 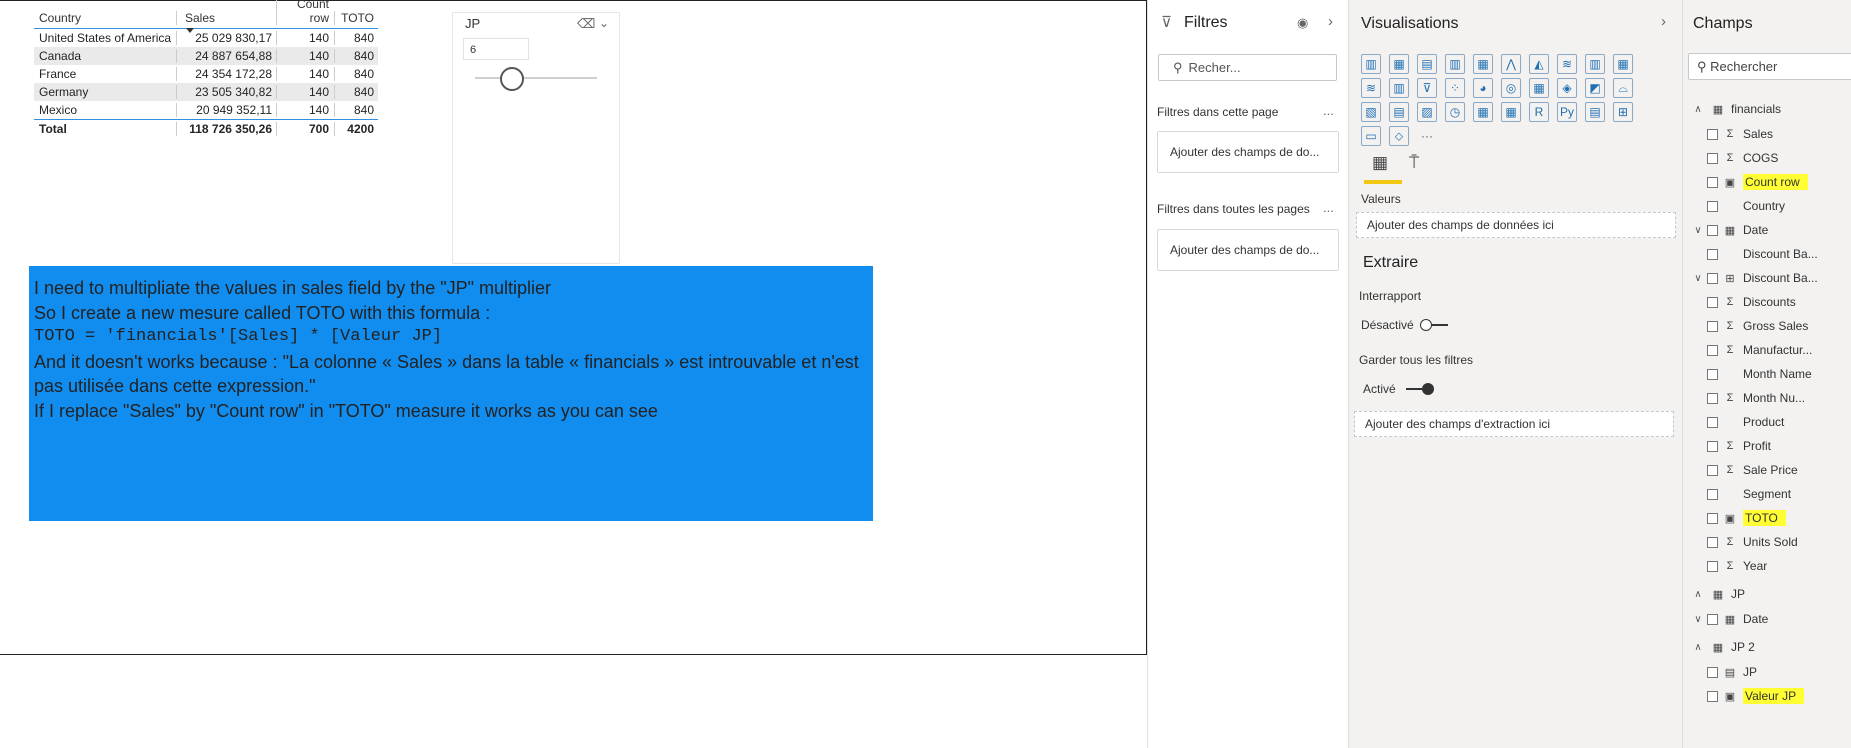 I want to click on visual-type-icon-26: ▦, so click(x=1511, y=112).